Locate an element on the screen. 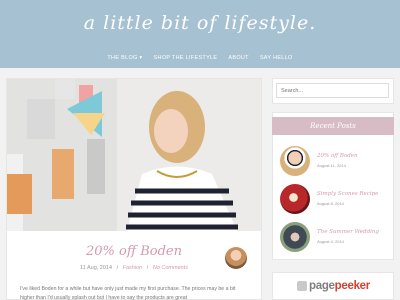 This screenshot has width=400, height=300. post-category-link: Fashion is located at coordinates (133, 268).